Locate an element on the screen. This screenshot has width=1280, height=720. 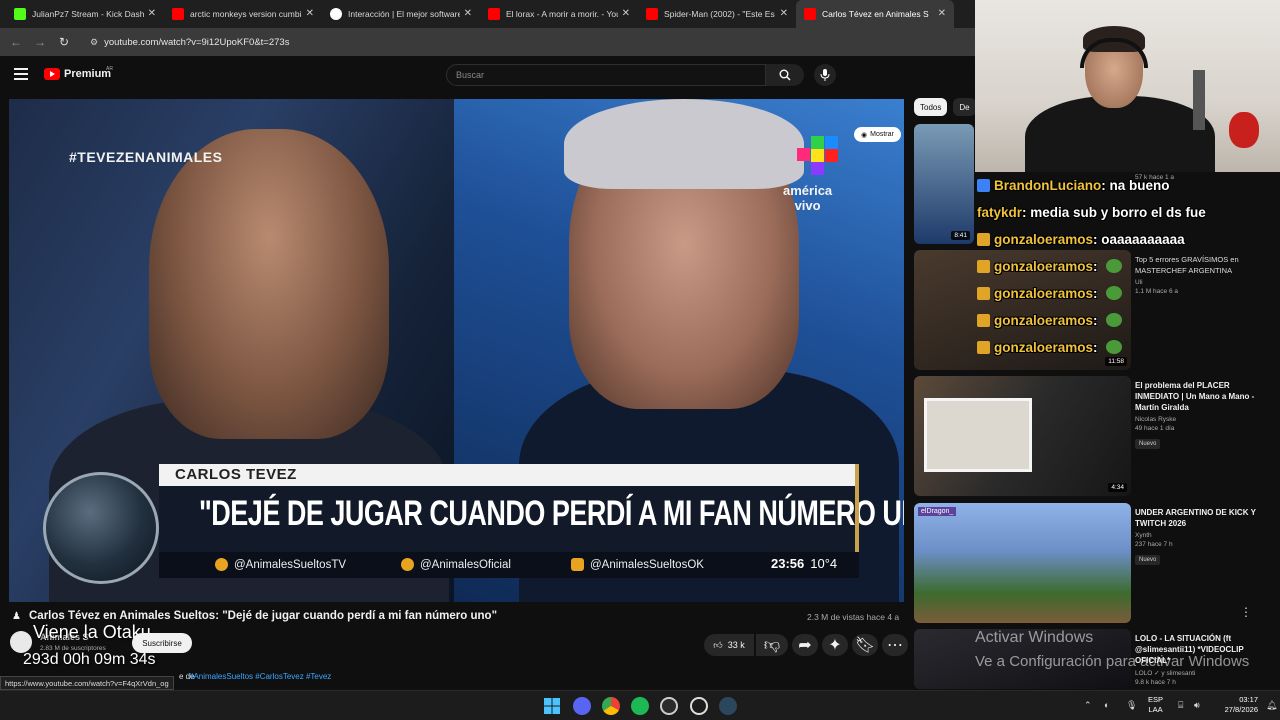
back-icon: ← is located at coordinates (16, 42).